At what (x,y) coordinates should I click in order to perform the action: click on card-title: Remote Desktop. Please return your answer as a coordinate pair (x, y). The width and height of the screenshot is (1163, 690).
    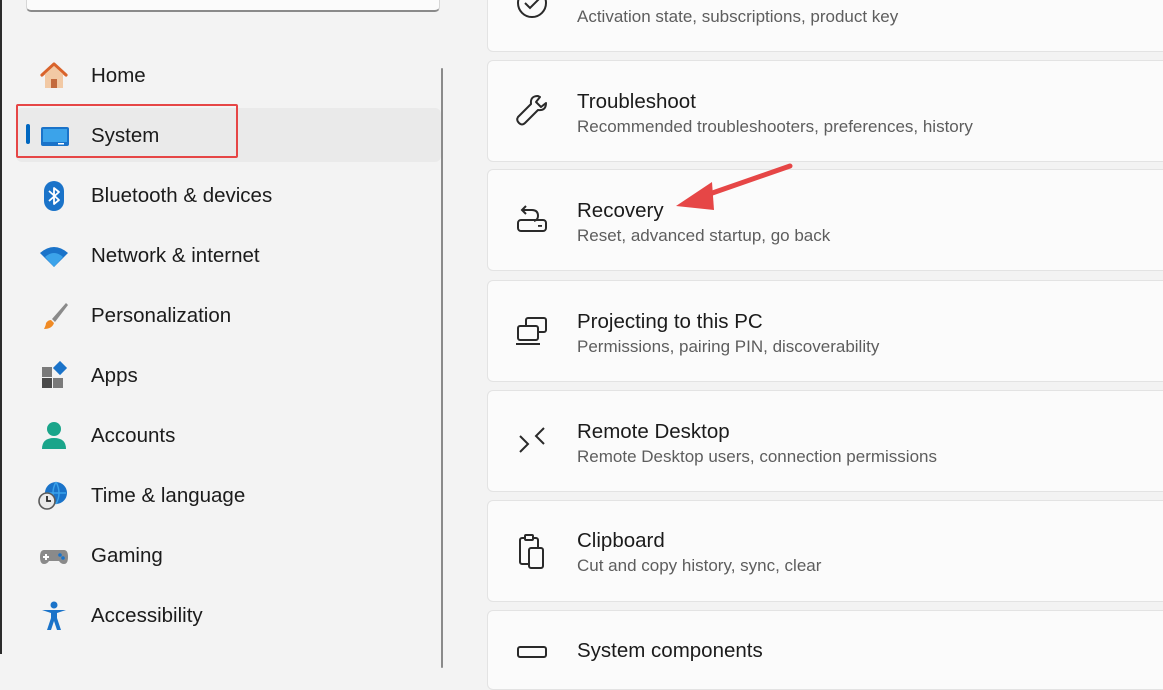
    Looking at the image, I should click on (653, 431).